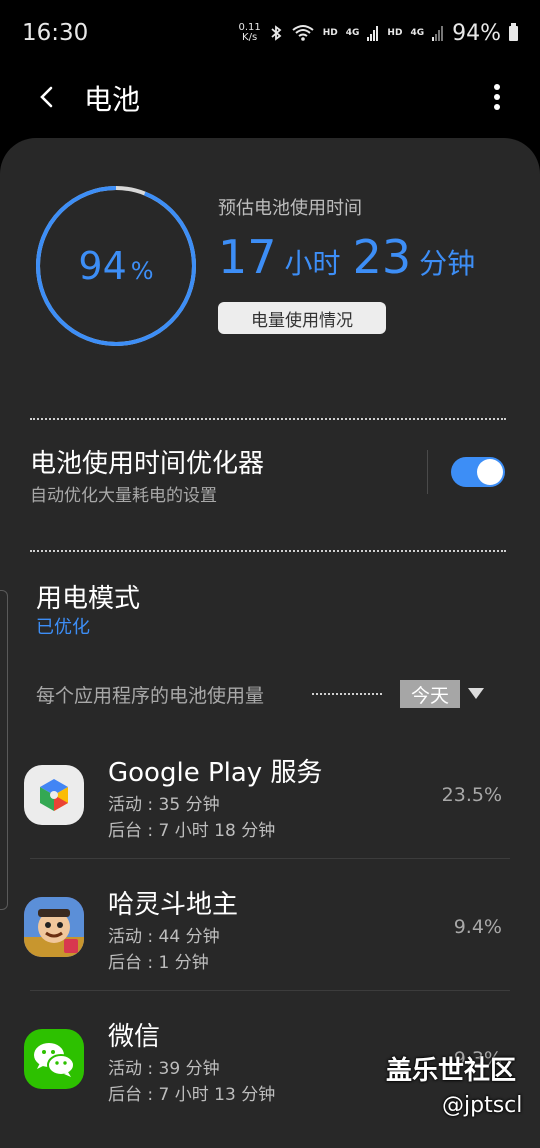 This screenshot has width=540, height=1148. I want to click on status-time: 16:30, so click(55, 33).